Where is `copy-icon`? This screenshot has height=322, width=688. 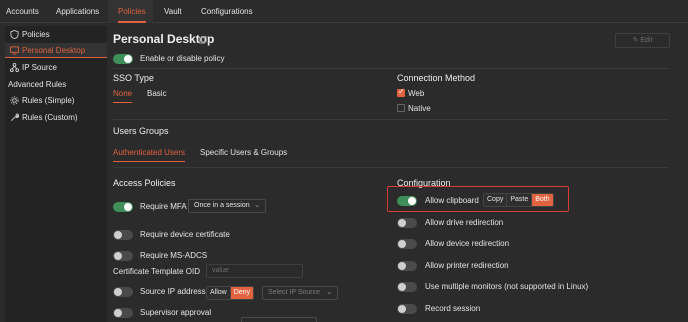
copy-icon is located at coordinates (203, 40).